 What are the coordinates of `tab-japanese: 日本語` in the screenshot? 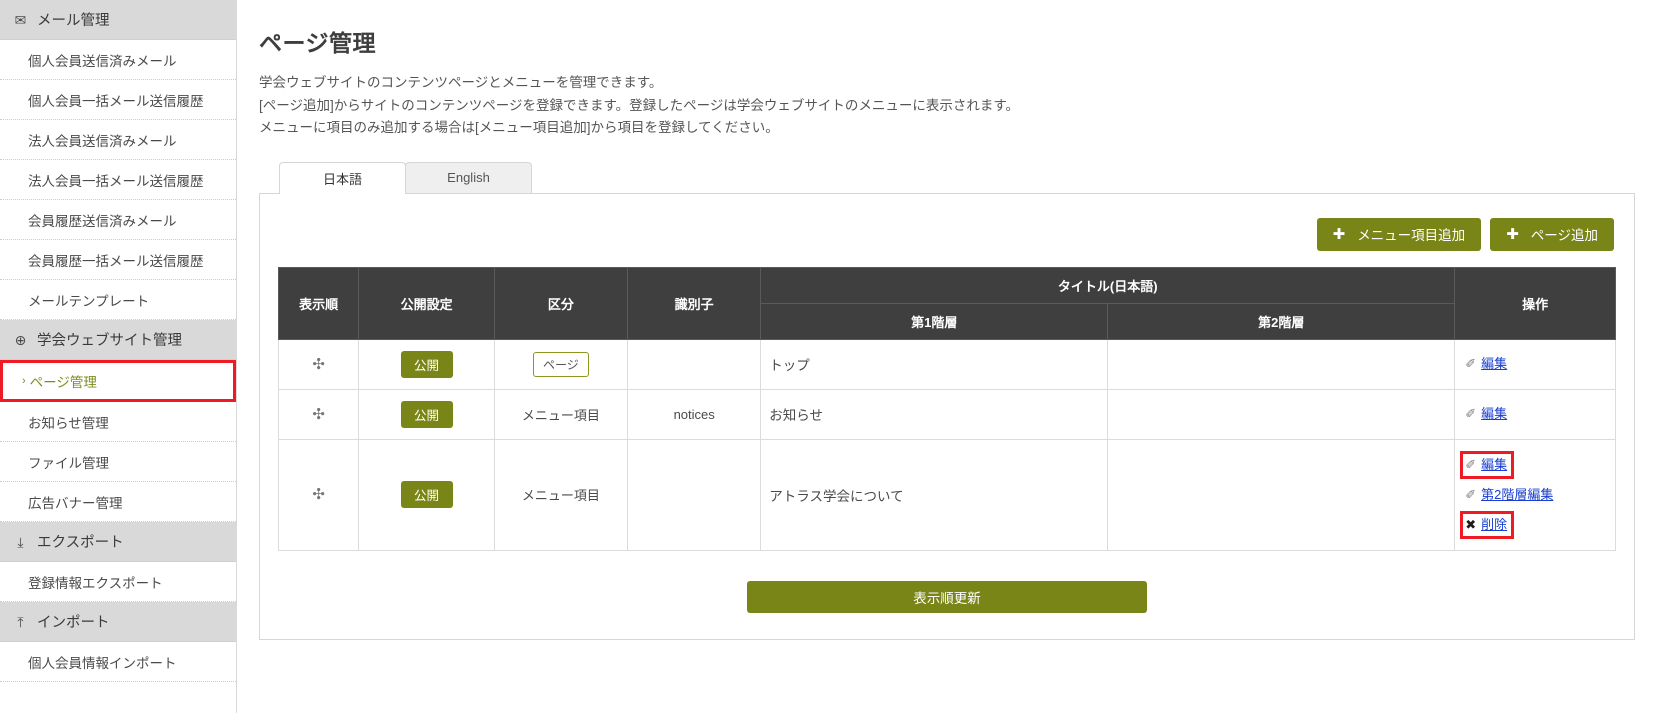 It's located at (342, 177).